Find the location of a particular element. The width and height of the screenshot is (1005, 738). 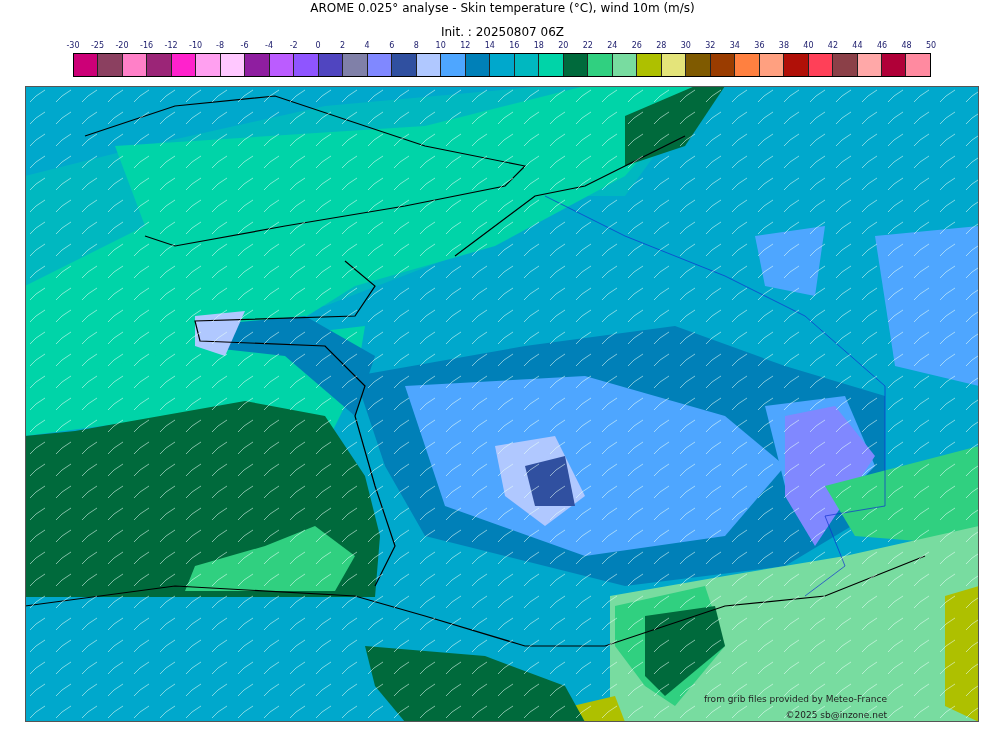

credit-text: from grib files provided by Meteo-France is located at coordinates (795, 699).